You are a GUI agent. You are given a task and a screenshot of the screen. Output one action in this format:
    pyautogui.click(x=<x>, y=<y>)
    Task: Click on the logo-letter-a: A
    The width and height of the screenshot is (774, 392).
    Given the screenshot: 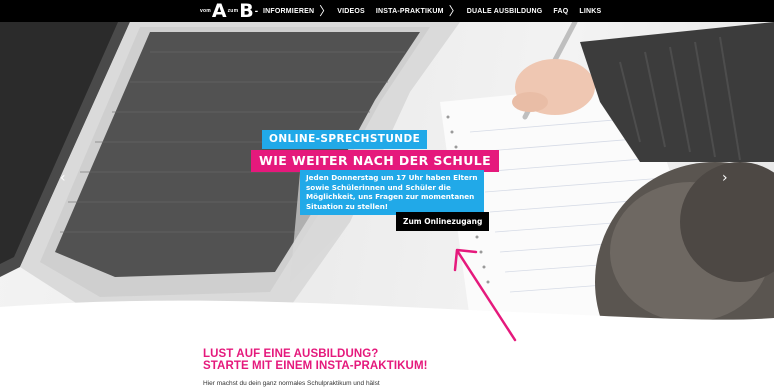 What is the action you would take?
    pyautogui.click(x=219, y=11)
    